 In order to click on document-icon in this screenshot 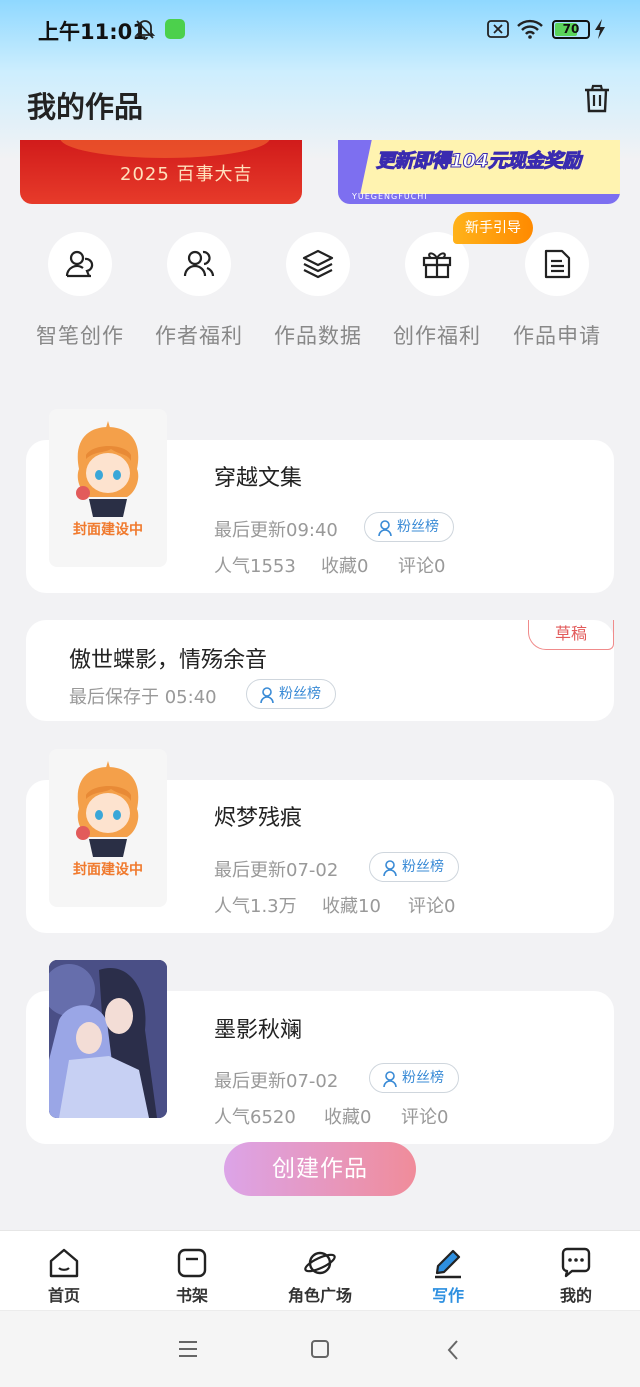, I will do `click(557, 264)`.